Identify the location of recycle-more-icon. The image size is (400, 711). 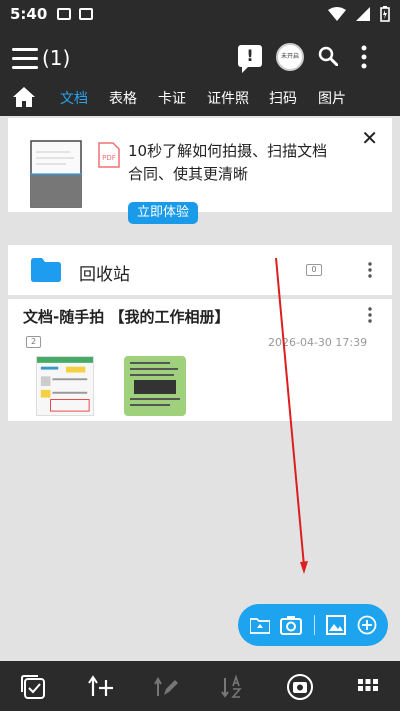
(370, 270).